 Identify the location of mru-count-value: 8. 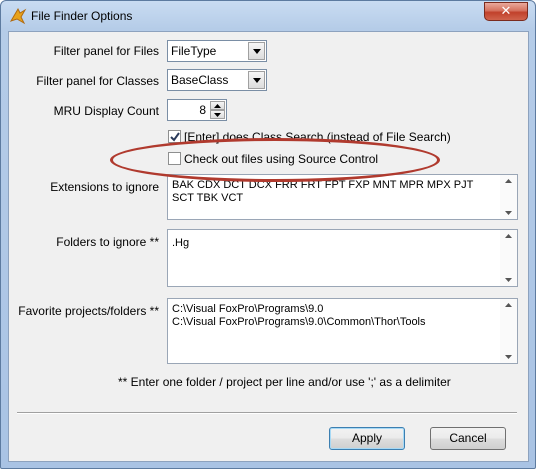
(202, 110).